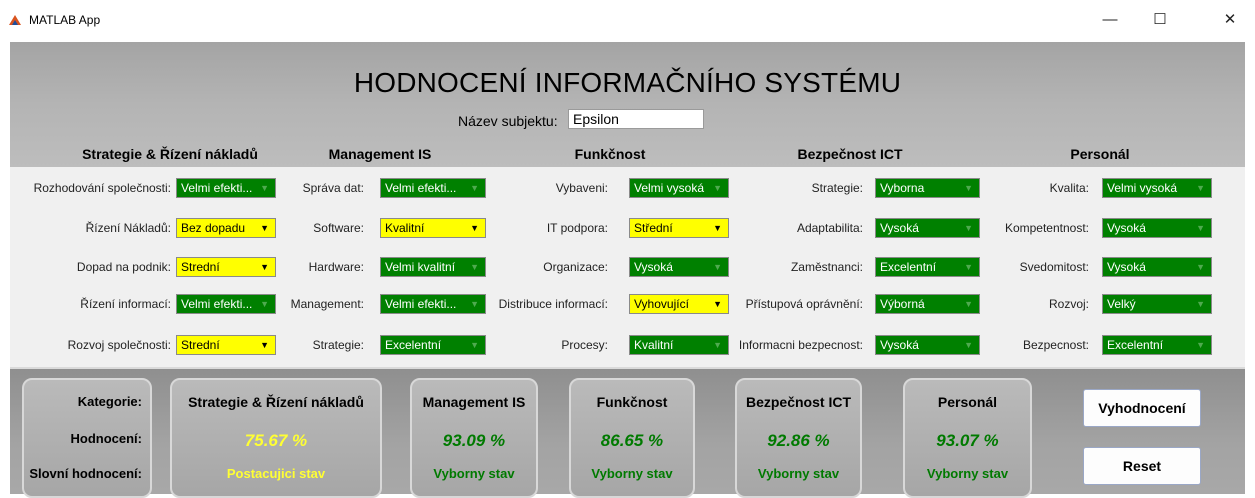  What do you see at coordinates (15, 20) in the screenshot?
I see `matlab-icon` at bounding box center [15, 20].